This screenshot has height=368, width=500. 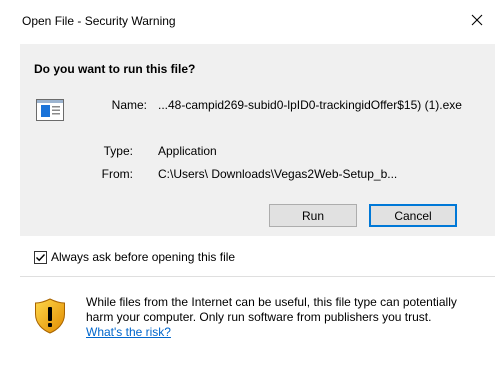 I want to click on checkmark-icon, so click(x=41, y=257).